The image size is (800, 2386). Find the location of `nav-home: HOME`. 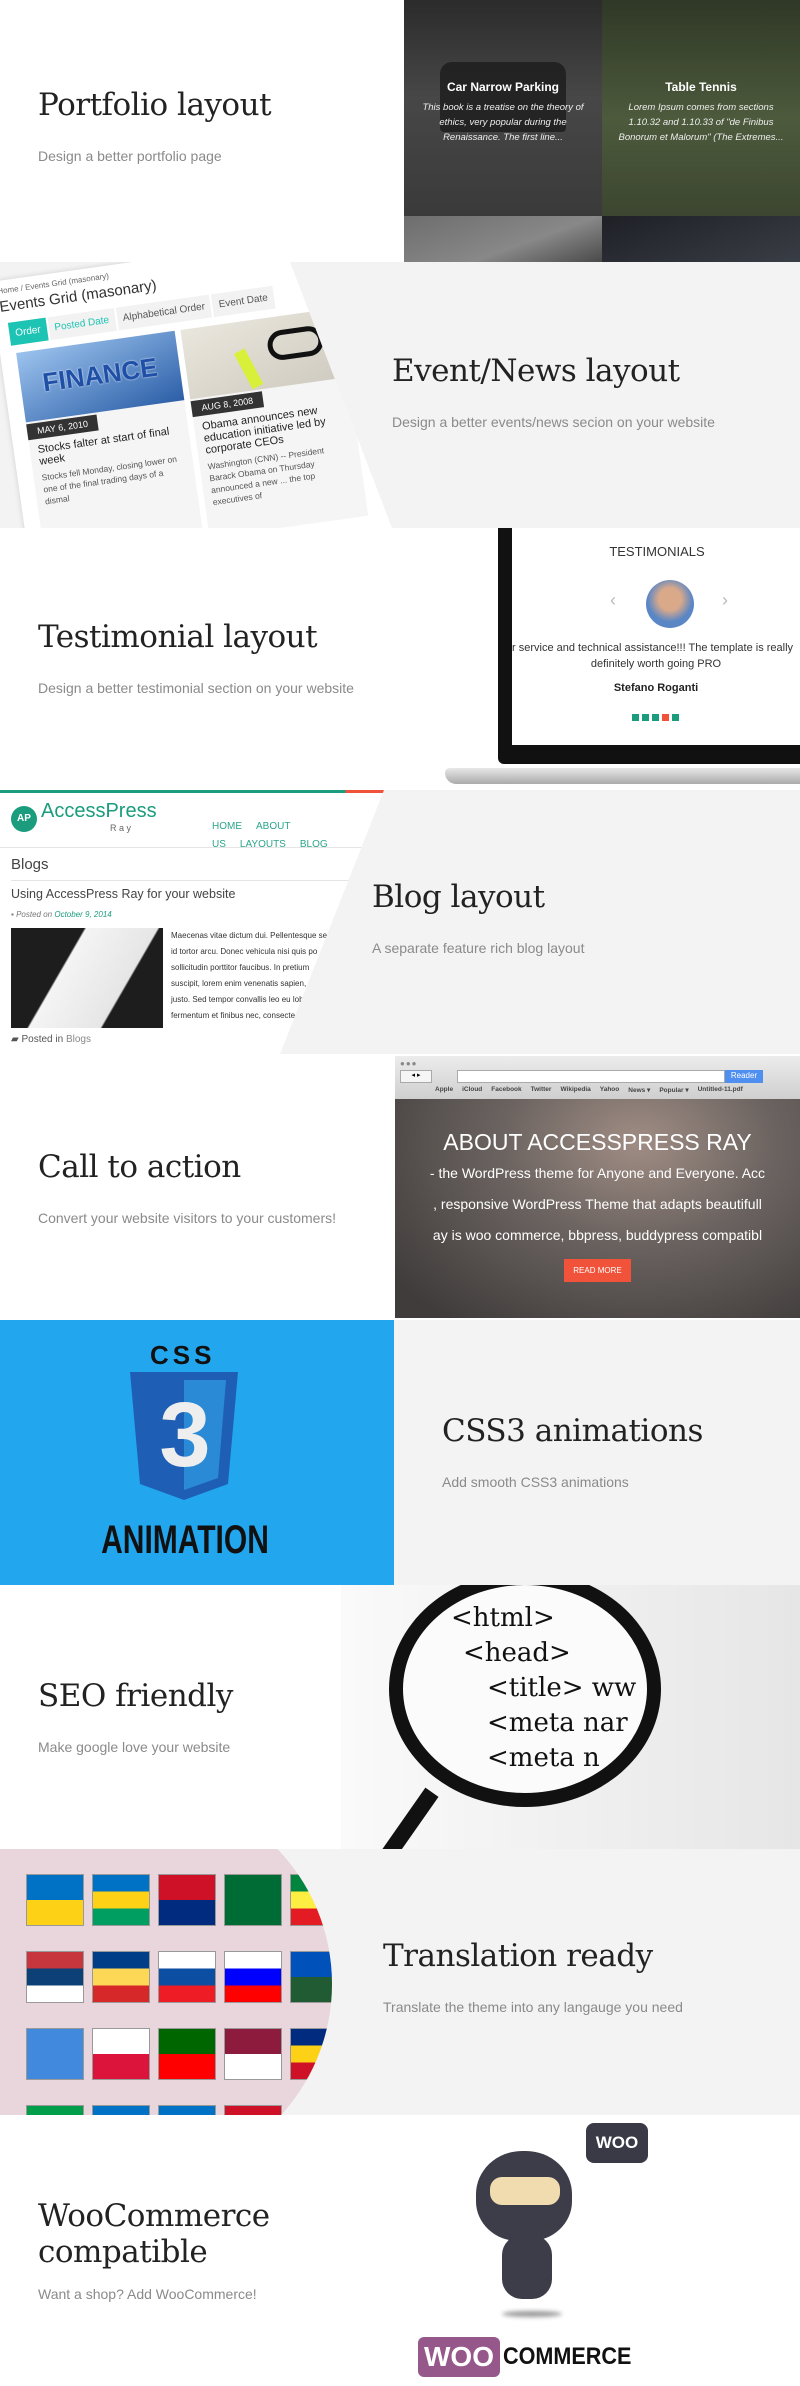

nav-home: HOME is located at coordinates (227, 826).